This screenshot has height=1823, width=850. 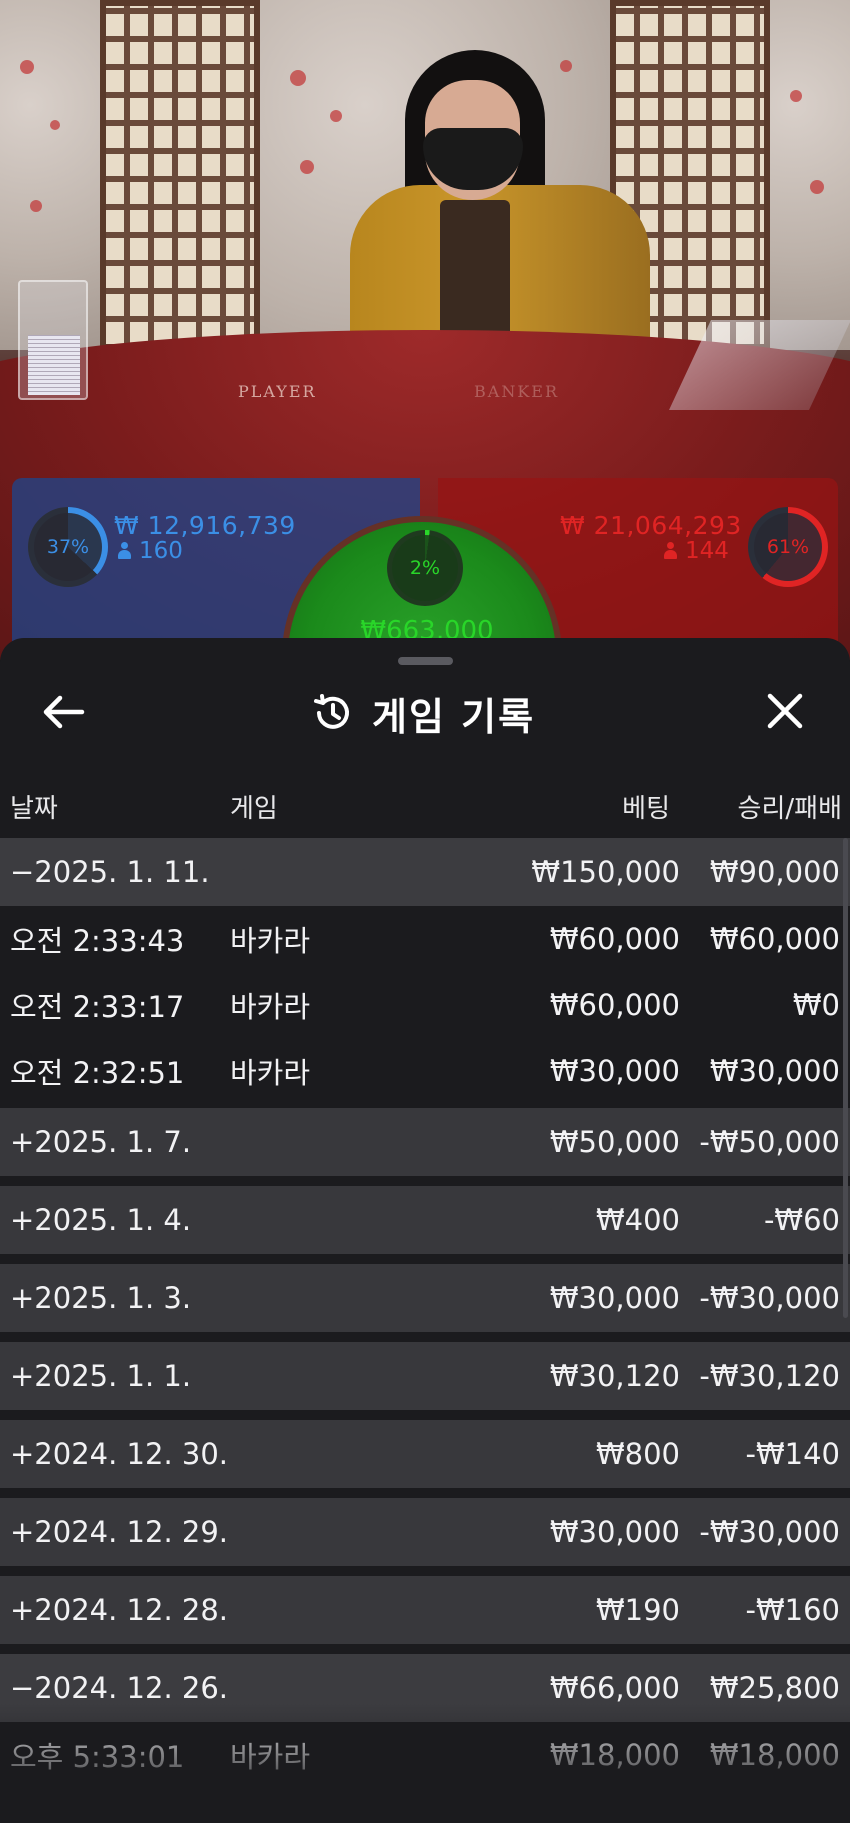 What do you see at coordinates (816, 1005) in the screenshot?
I see `round-result: ₩0` at bounding box center [816, 1005].